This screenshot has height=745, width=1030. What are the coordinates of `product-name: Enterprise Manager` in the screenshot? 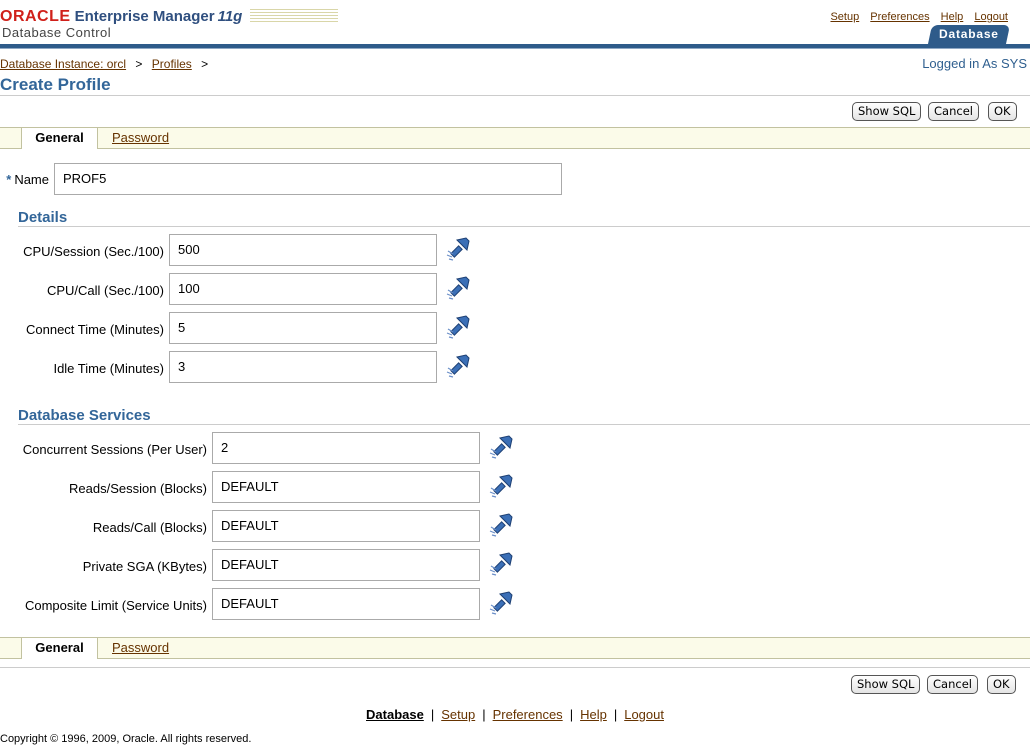 It's located at (144, 16).